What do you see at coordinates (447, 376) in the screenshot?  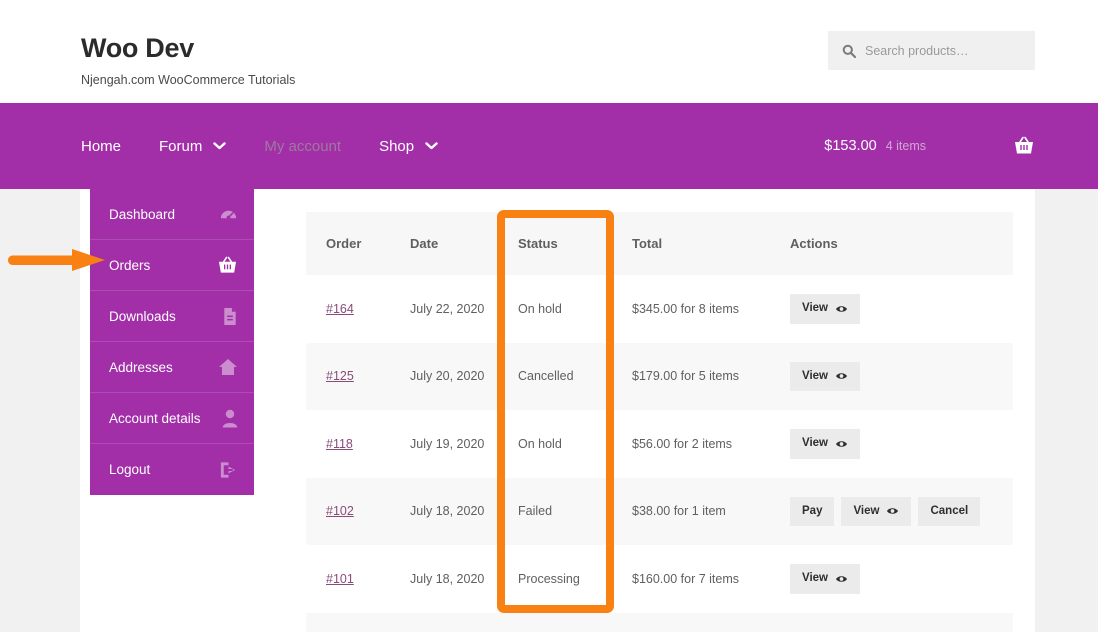 I see `cell-date: July 20, 2020` at bounding box center [447, 376].